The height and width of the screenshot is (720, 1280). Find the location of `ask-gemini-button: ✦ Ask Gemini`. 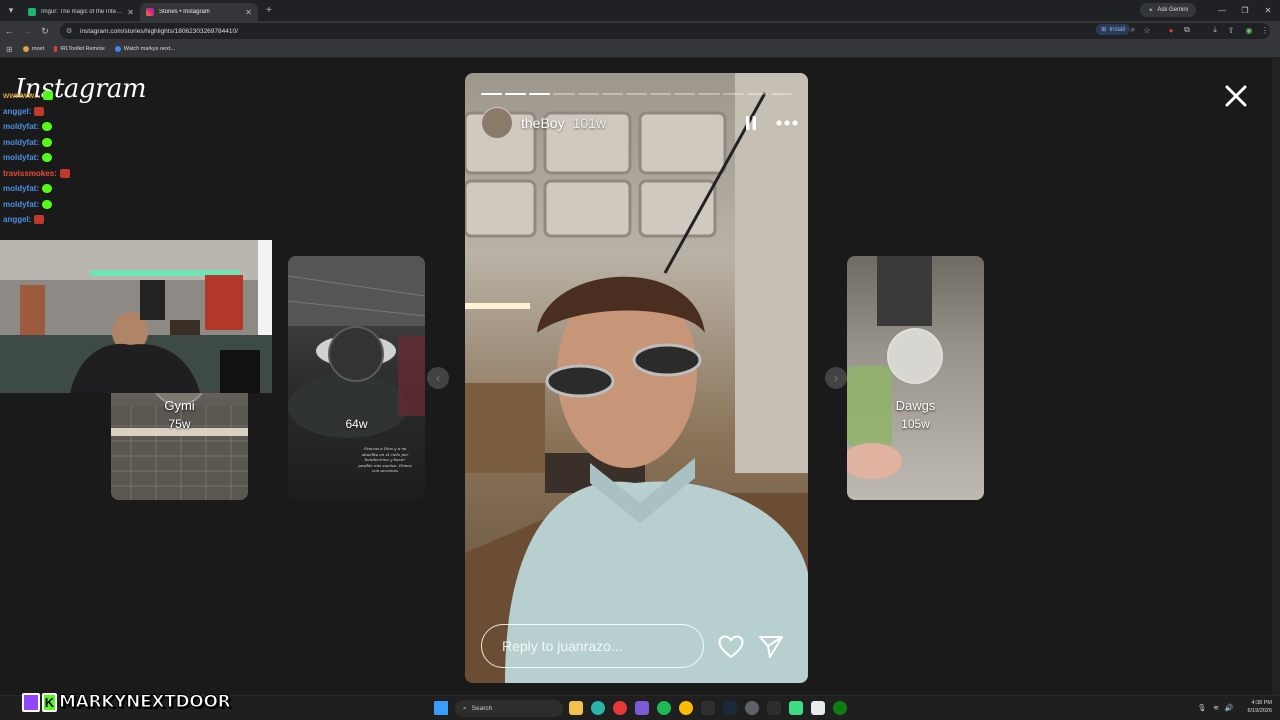

ask-gemini-button: ✦ Ask Gemini is located at coordinates (1168, 10).